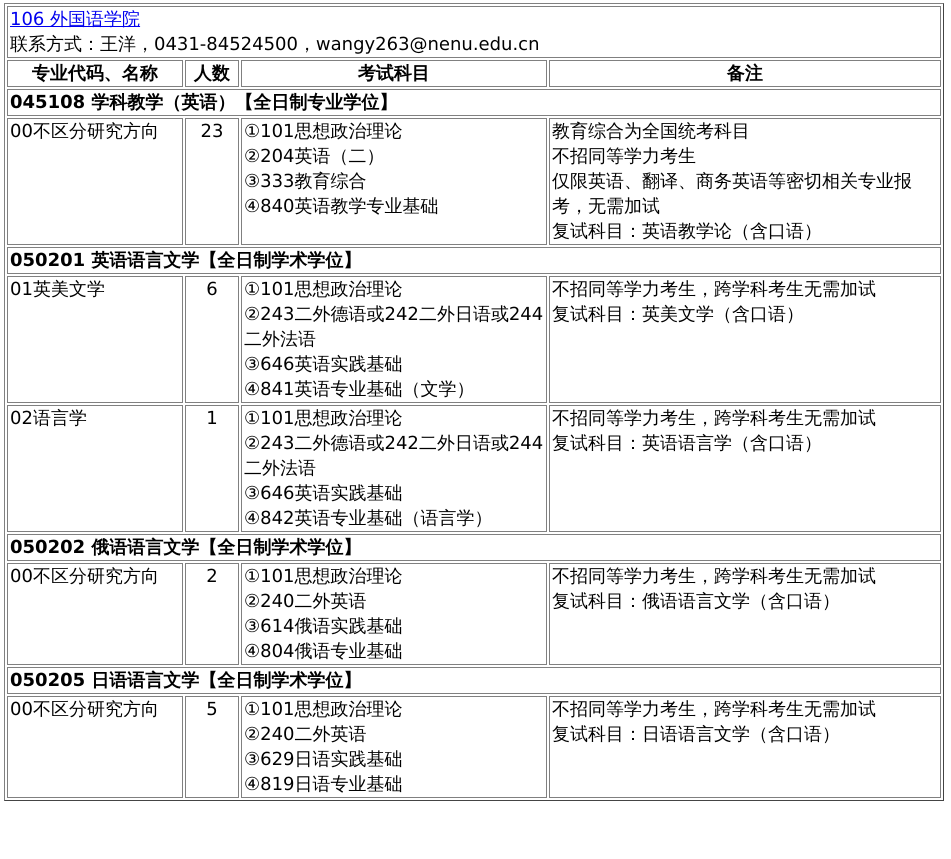  What do you see at coordinates (687, 443) in the screenshot?
I see `note-text: 复试科目：英语语言学（含口语）` at bounding box center [687, 443].